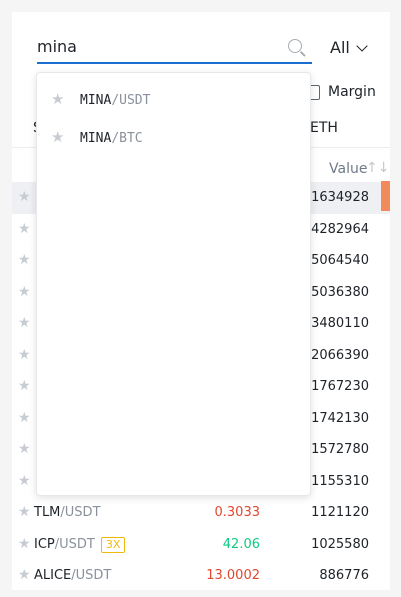  Describe the element at coordinates (385, 196) in the screenshot. I see `scrollbar-thumb` at that location.